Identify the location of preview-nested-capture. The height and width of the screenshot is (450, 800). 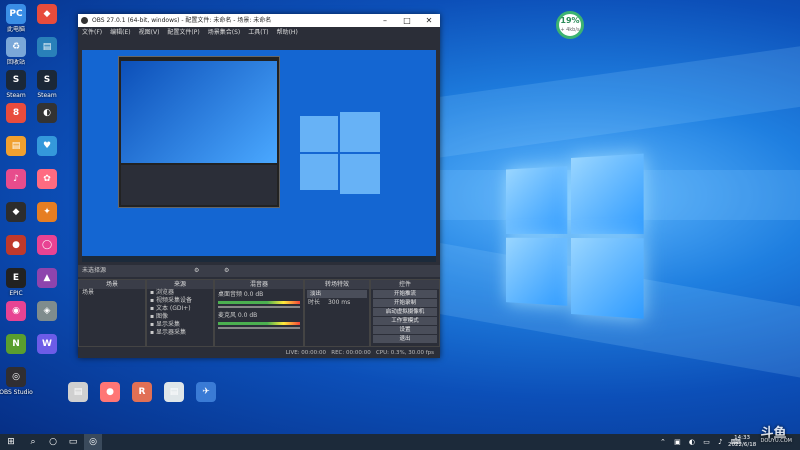
(199, 132).